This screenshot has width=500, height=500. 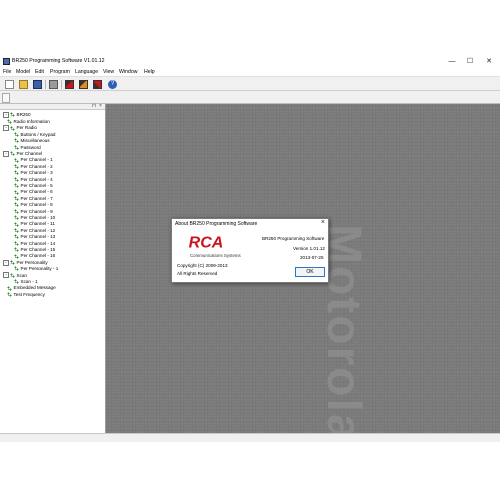 What do you see at coordinates (216, 224) in the screenshot?
I see `dialog-title: About BR250 Programming Software` at bounding box center [216, 224].